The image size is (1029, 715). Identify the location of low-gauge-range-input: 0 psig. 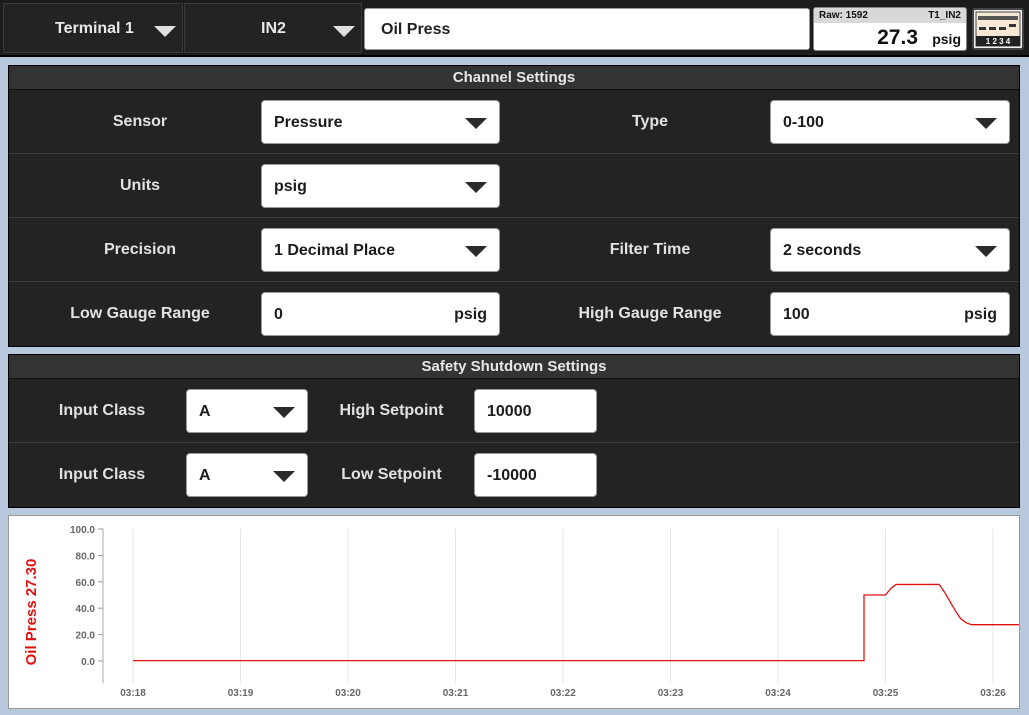
(380, 314).